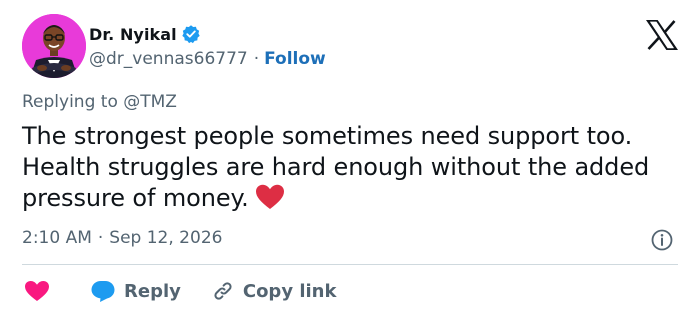  What do you see at coordinates (662, 240) in the screenshot?
I see `info-icon` at bounding box center [662, 240].